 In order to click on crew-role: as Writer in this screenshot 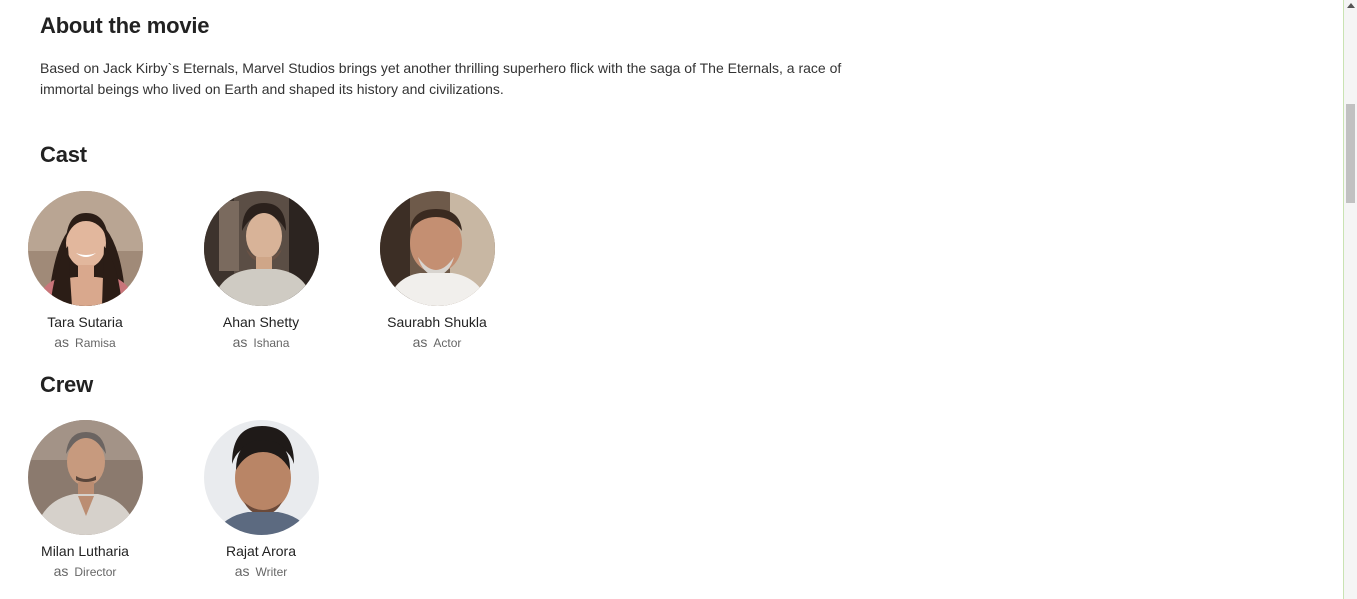, I will do `click(261, 571)`.